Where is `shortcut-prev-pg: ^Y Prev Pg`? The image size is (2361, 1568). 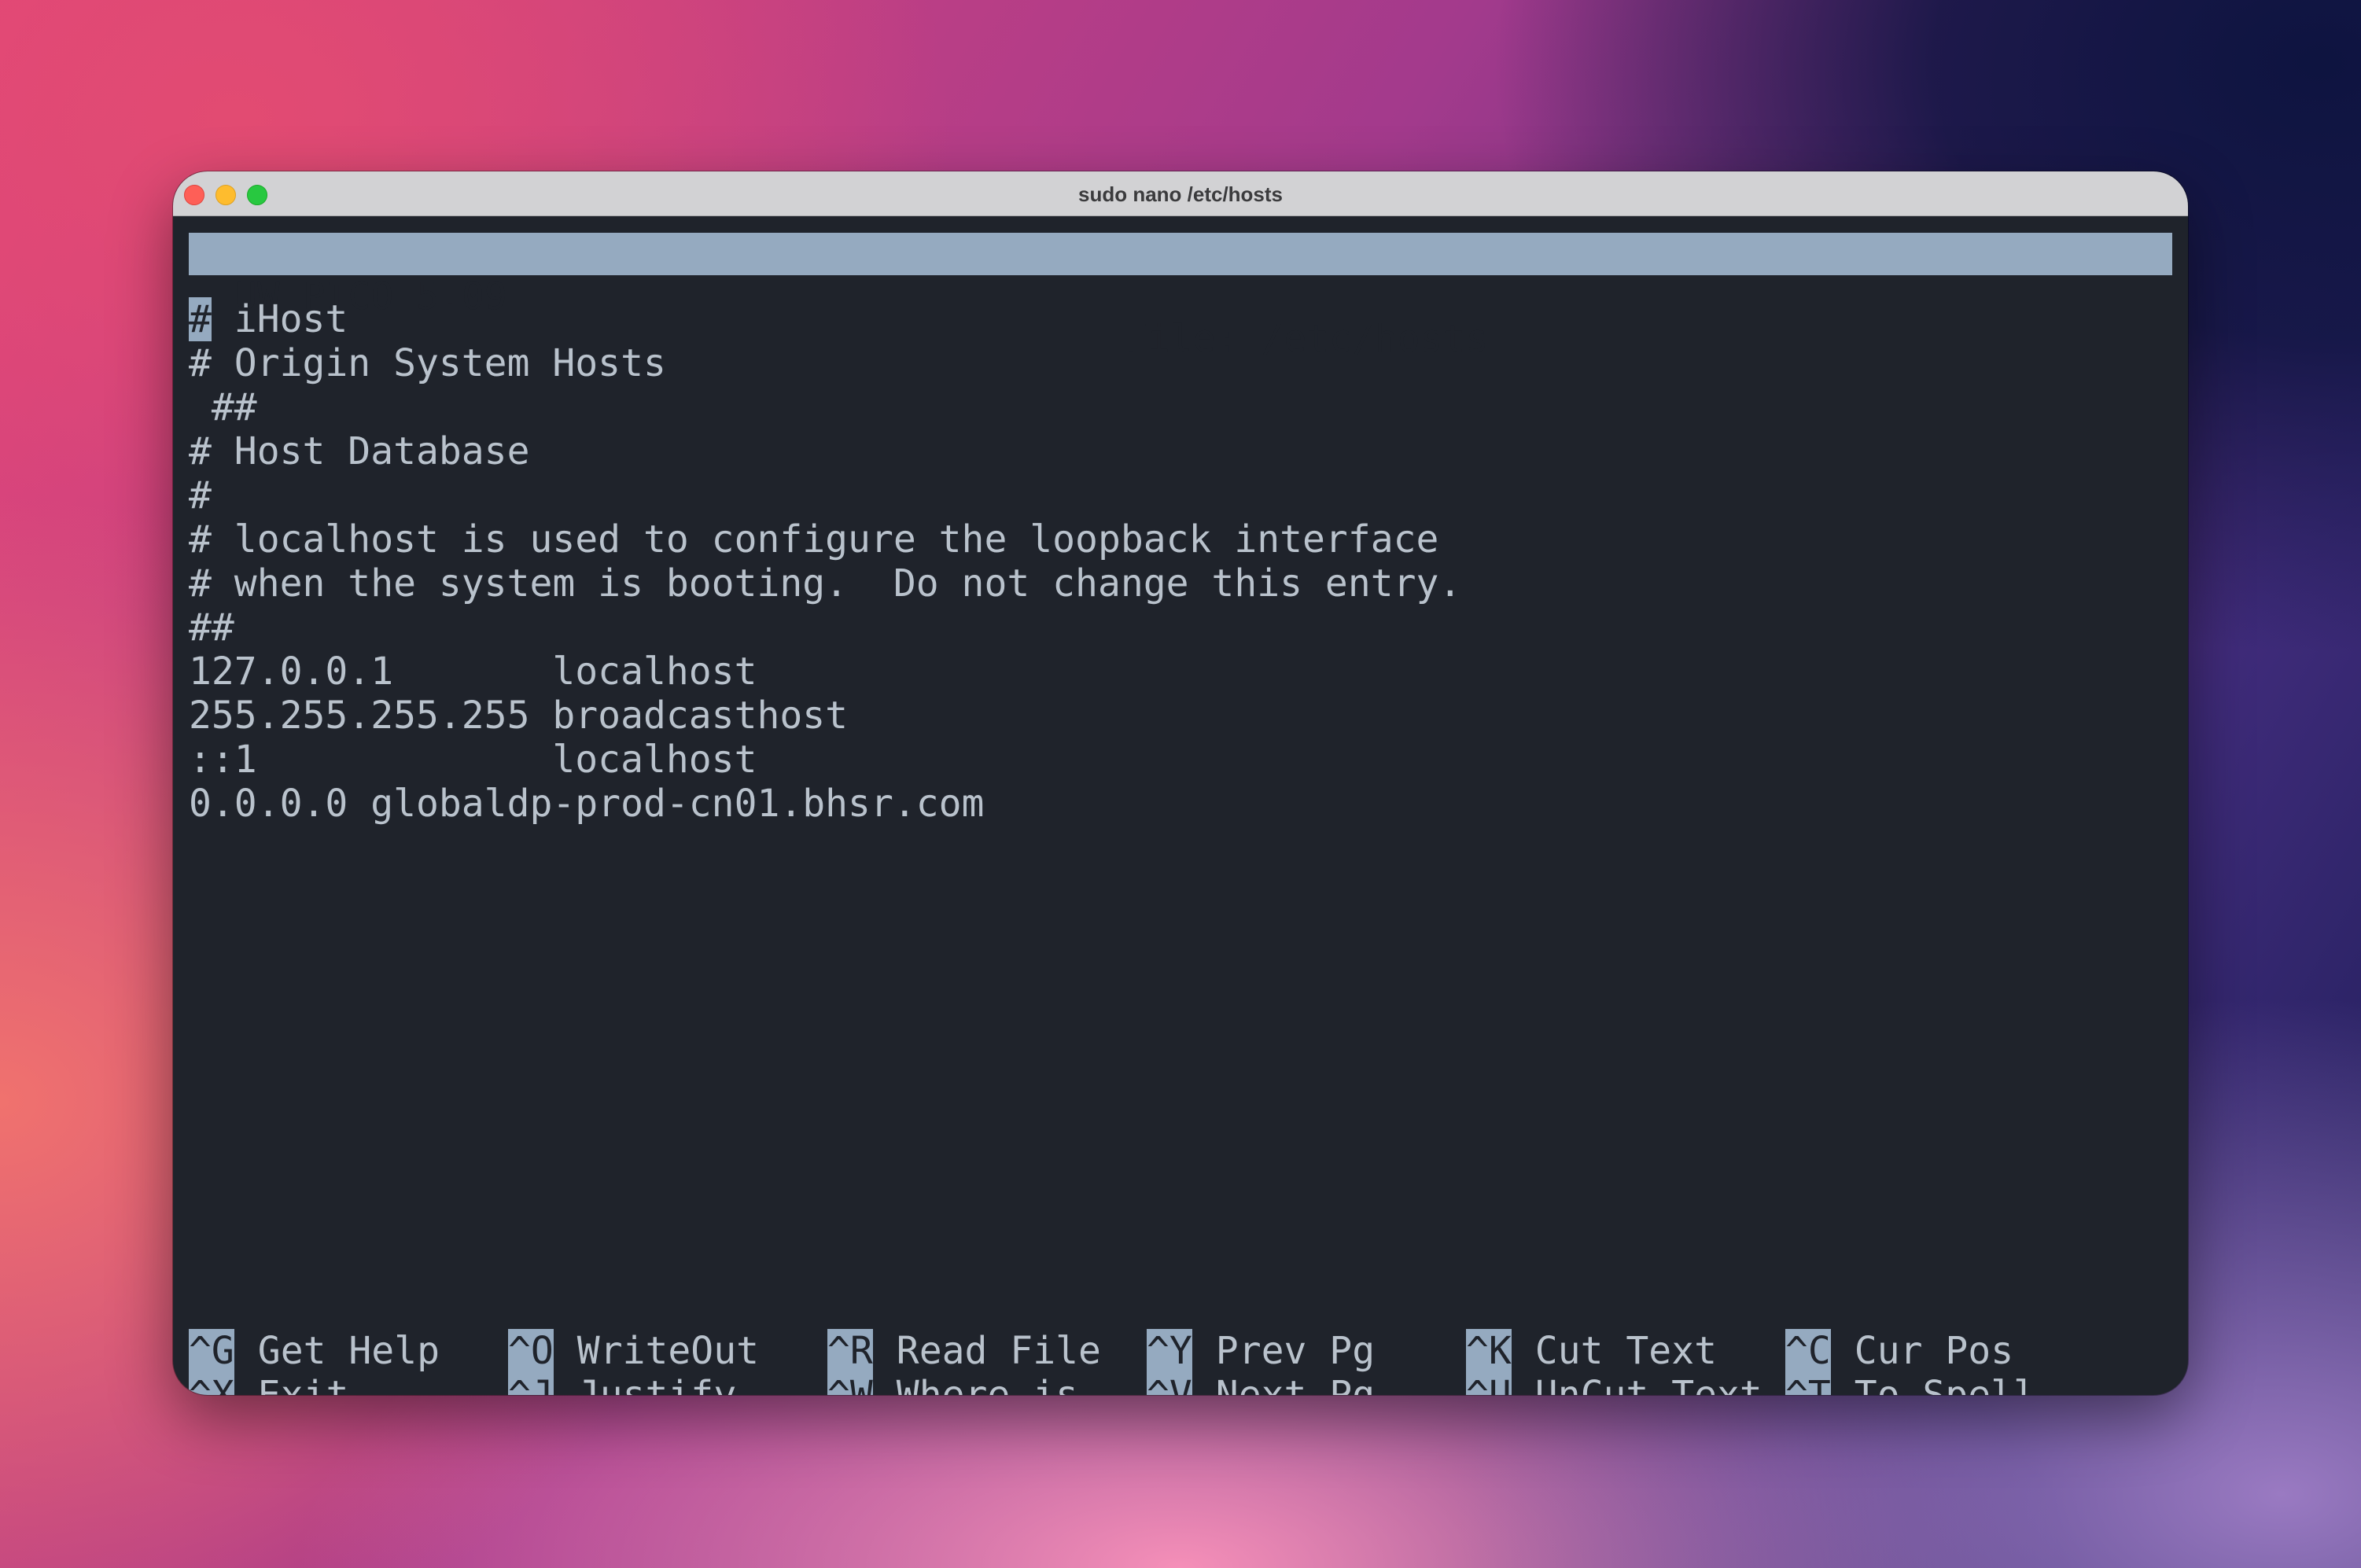 shortcut-prev-pg: ^Y Prev Pg is located at coordinates (1261, 1351).